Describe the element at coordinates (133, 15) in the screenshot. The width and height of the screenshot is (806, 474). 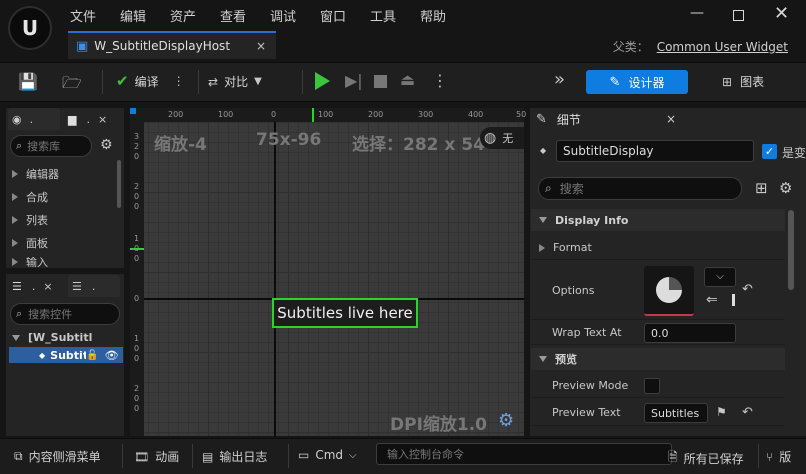
I see `menu-edit: 编辑` at that location.